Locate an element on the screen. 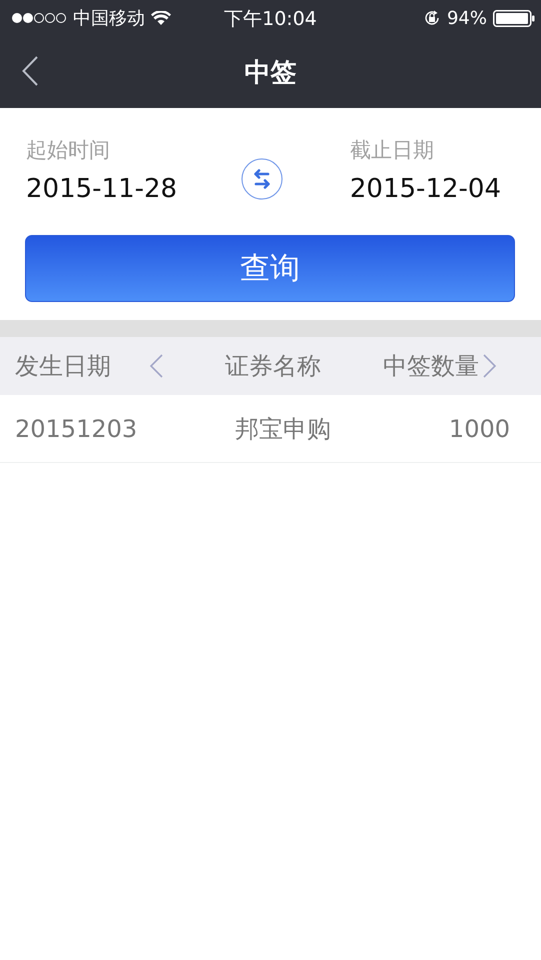 The height and width of the screenshot is (960, 541). wifi-icon is located at coordinates (161, 18).